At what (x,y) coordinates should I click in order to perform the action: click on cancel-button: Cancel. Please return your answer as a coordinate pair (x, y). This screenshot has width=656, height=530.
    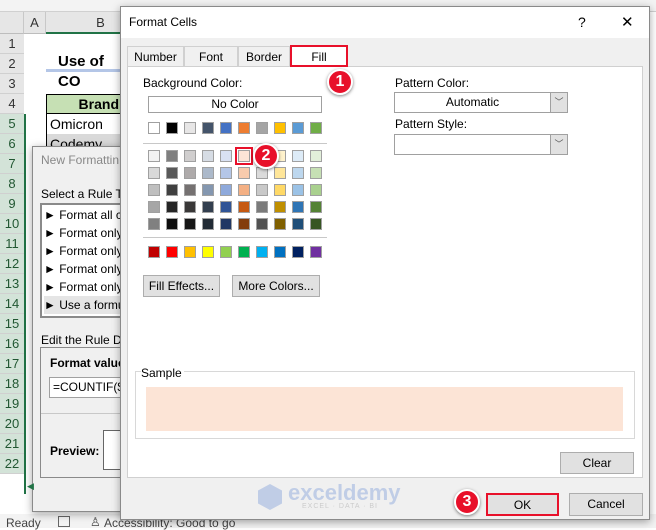
    Looking at the image, I should click on (606, 504).